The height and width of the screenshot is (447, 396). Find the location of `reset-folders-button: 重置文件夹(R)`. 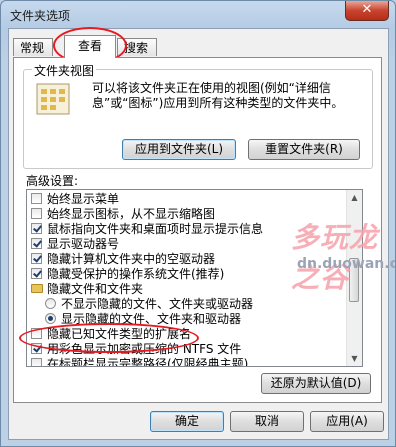

reset-folders-button: 重置文件夹(R) is located at coordinates (304, 149).